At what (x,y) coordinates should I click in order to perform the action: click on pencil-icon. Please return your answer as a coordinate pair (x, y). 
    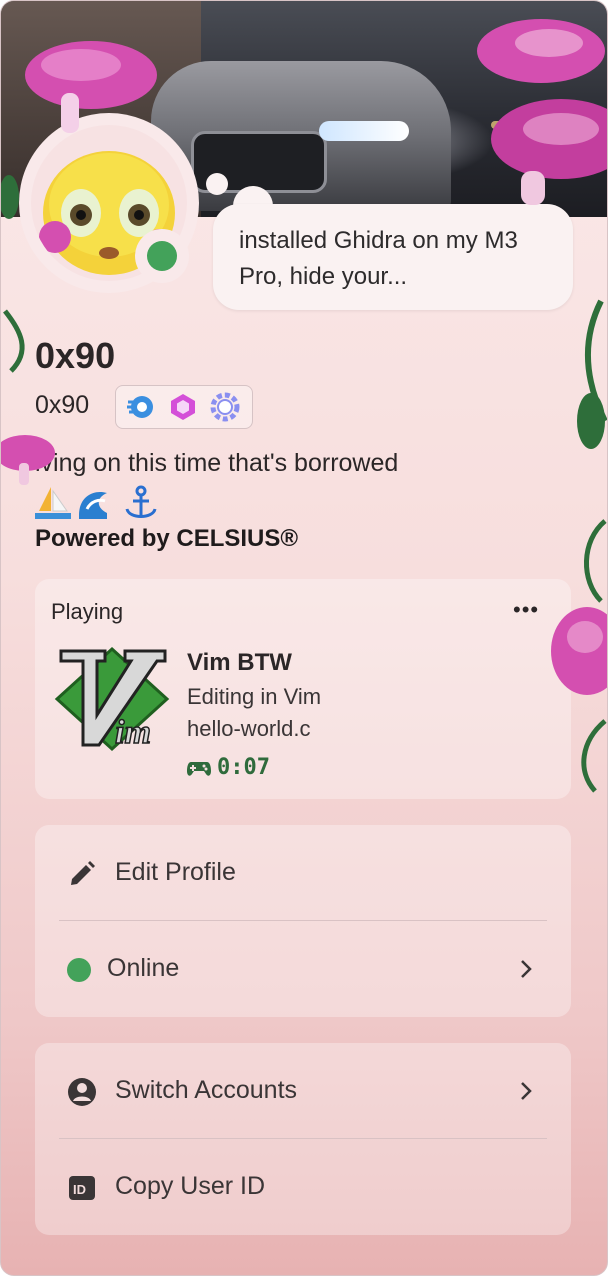
    Looking at the image, I should click on (83, 873).